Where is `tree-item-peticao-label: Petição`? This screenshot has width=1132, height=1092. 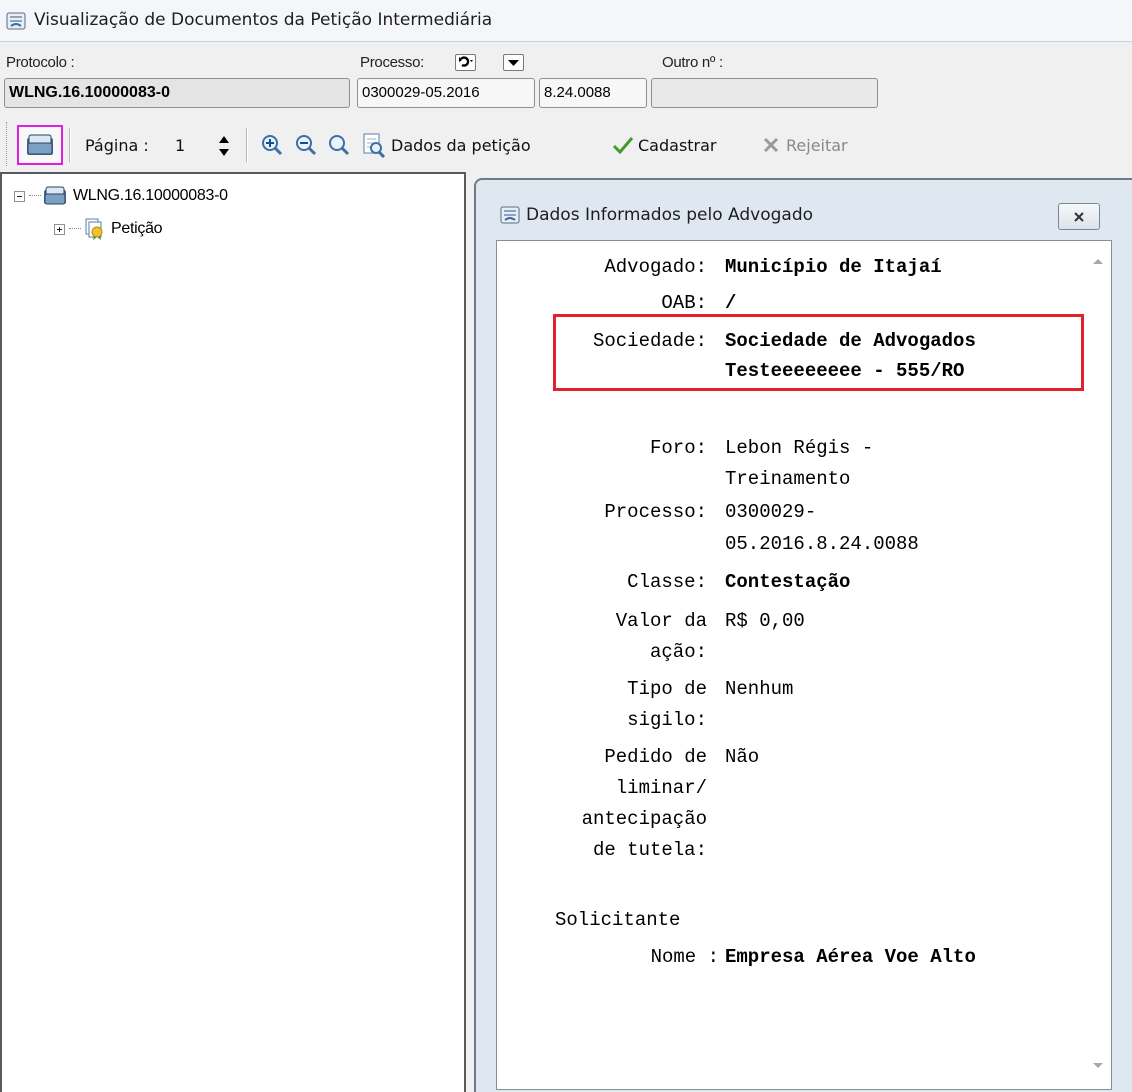
tree-item-peticao-label: Petição is located at coordinates (137, 228).